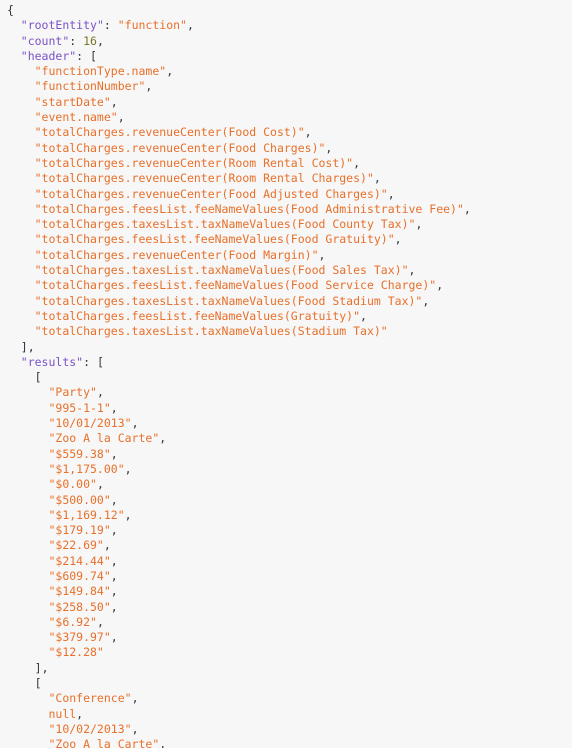  What do you see at coordinates (79, 499) in the screenshot?
I see `json-token-string: "$500.00"` at bounding box center [79, 499].